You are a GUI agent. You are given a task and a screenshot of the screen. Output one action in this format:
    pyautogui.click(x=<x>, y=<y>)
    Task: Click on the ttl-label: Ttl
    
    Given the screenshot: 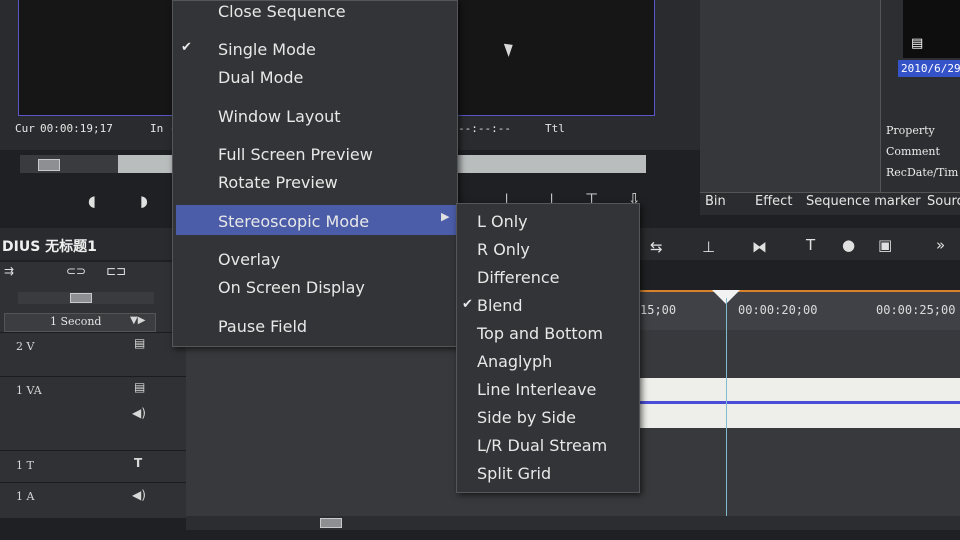 What is the action you would take?
    pyautogui.click(x=555, y=128)
    